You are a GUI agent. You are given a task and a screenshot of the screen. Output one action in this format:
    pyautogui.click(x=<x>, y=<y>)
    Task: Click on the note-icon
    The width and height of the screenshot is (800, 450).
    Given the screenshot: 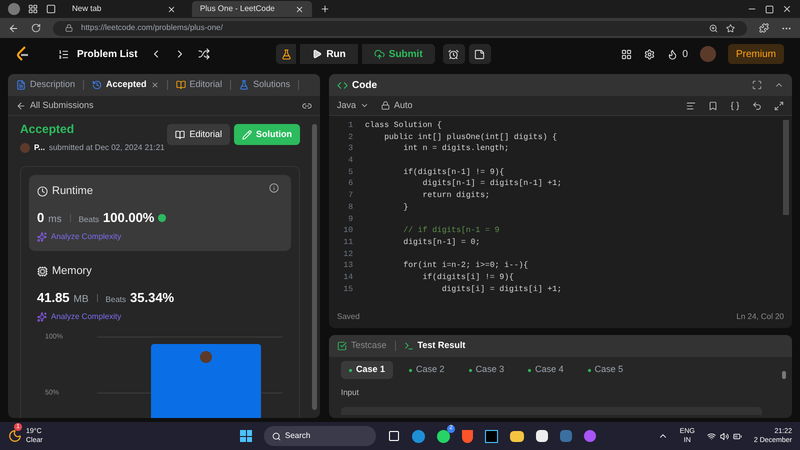 What is the action you would take?
    pyautogui.click(x=480, y=54)
    